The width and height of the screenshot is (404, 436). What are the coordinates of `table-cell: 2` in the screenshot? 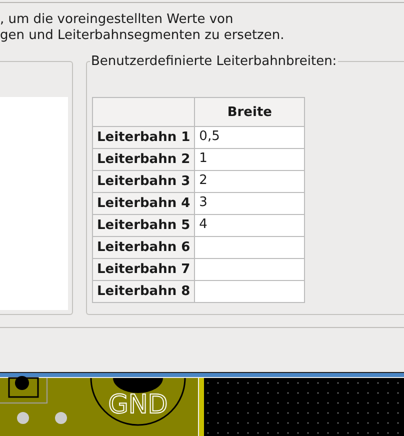 It's located at (249, 181).